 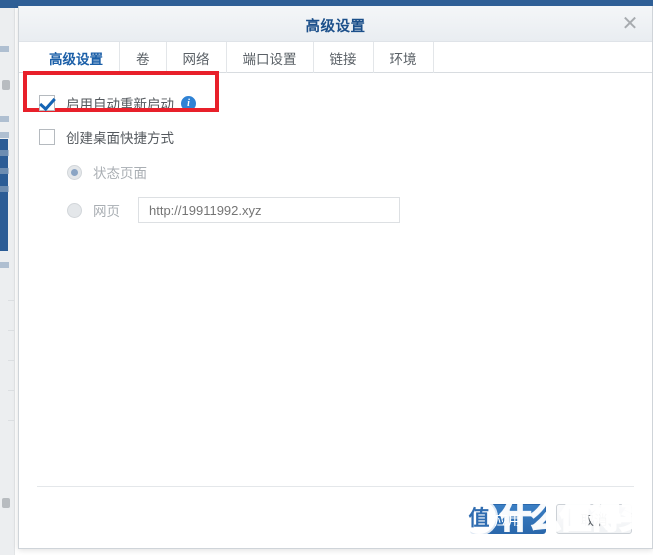 What do you see at coordinates (269, 210) in the screenshot?
I see `shortcut-url-input` at bounding box center [269, 210].